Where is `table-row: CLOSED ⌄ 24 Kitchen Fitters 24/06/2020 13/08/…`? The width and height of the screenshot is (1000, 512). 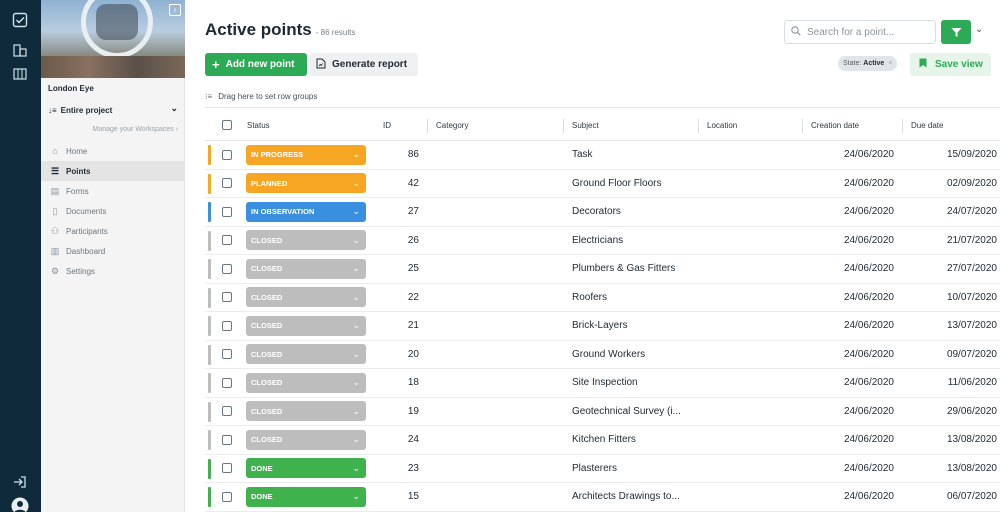 table-row: CLOSED ⌄ 24 Kitchen Fitters 24/06/2020 13/08/… is located at coordinates (602, 440).